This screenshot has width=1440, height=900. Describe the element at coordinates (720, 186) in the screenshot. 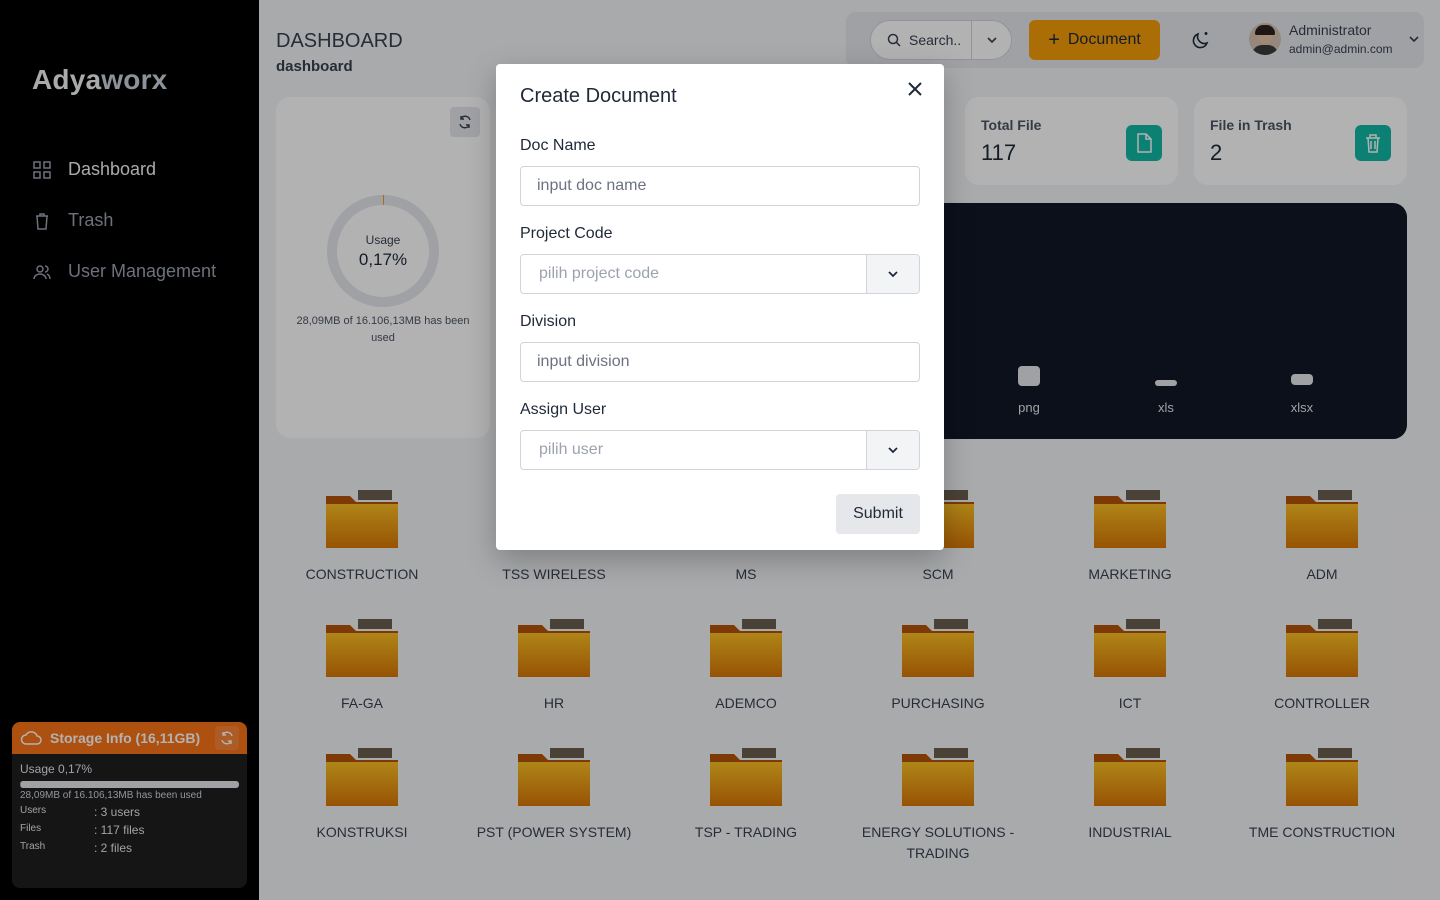

I see `doc-name-input` at that location.